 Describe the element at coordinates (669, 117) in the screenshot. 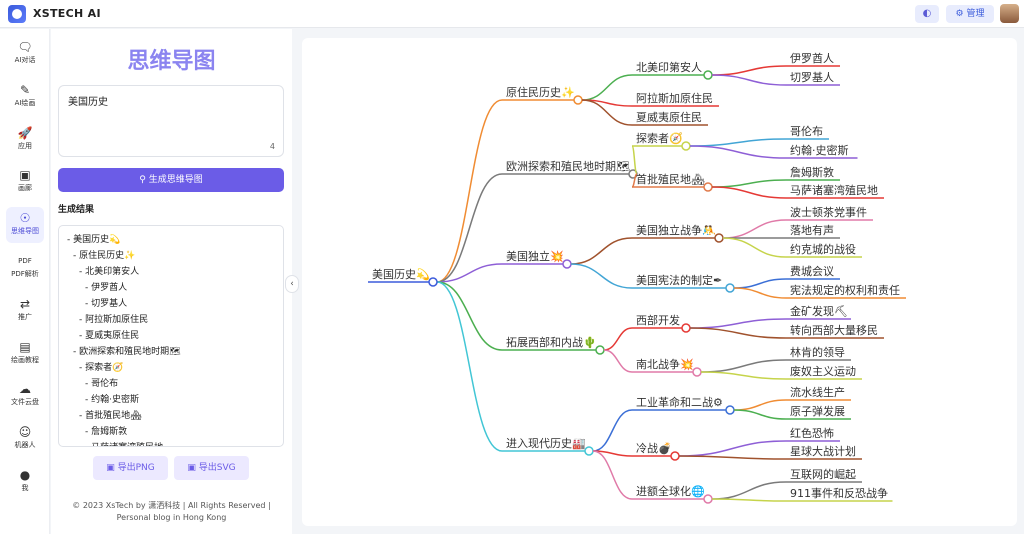

I see `child-node-label: 夏威夷原住民` at that location.